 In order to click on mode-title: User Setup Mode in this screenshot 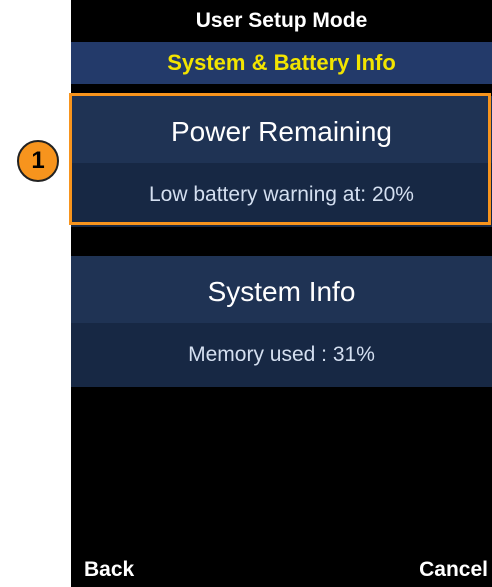, I will do `click(281, 21)`.